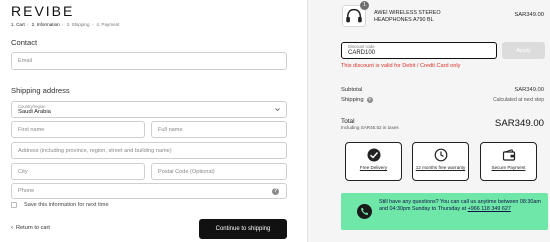 The width and height of the screenshot is (550, 242). I want to click on shipping-label: Shipping, so click(352, 100).